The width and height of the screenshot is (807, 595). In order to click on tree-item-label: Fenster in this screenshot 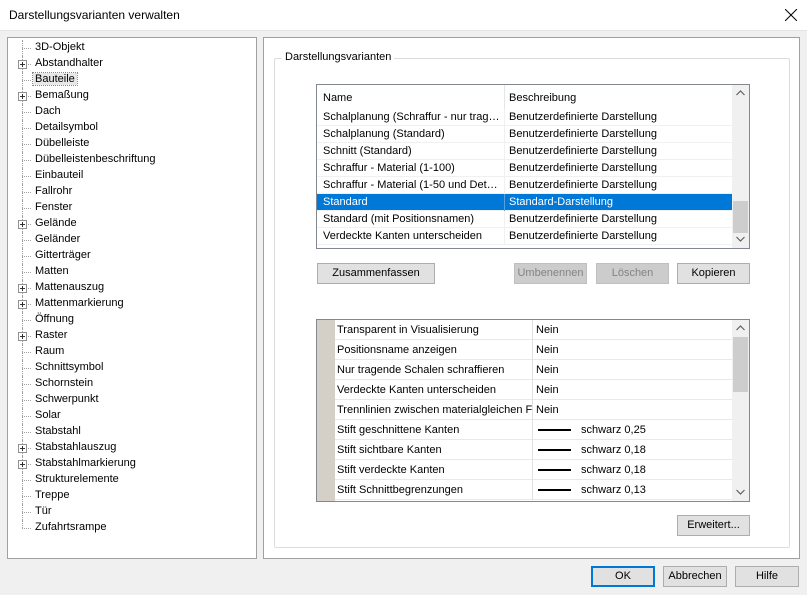, I will do `click(54, 207)`.